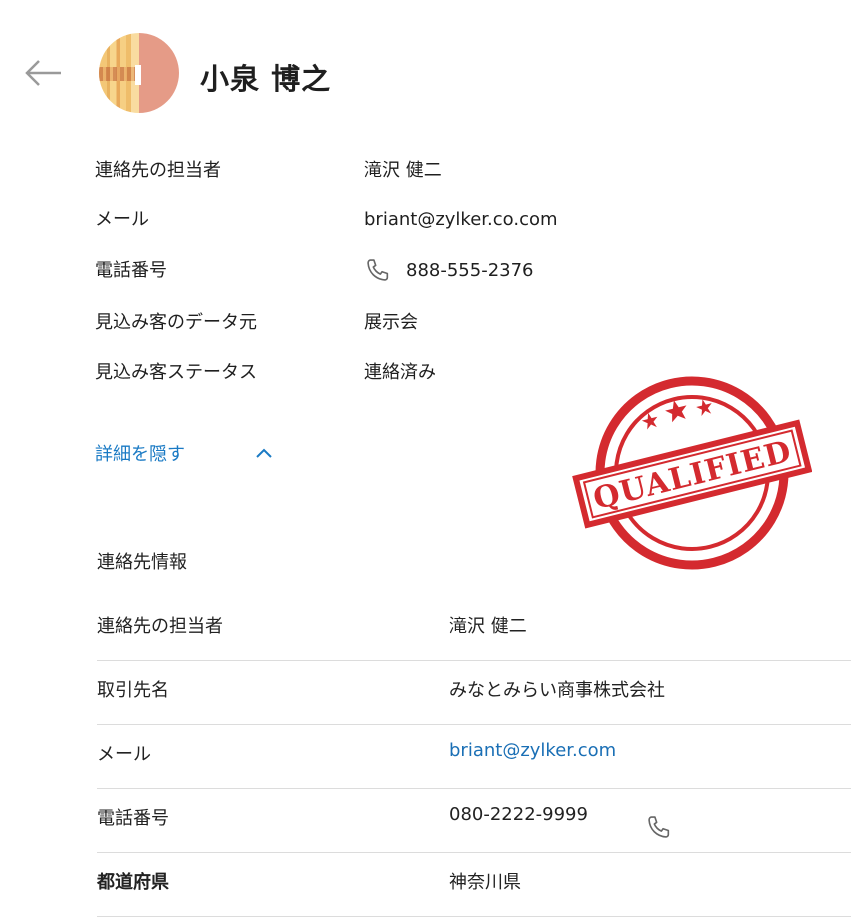  I want to click on detail-email-link: briant@zylker.com, so click(532, 750).